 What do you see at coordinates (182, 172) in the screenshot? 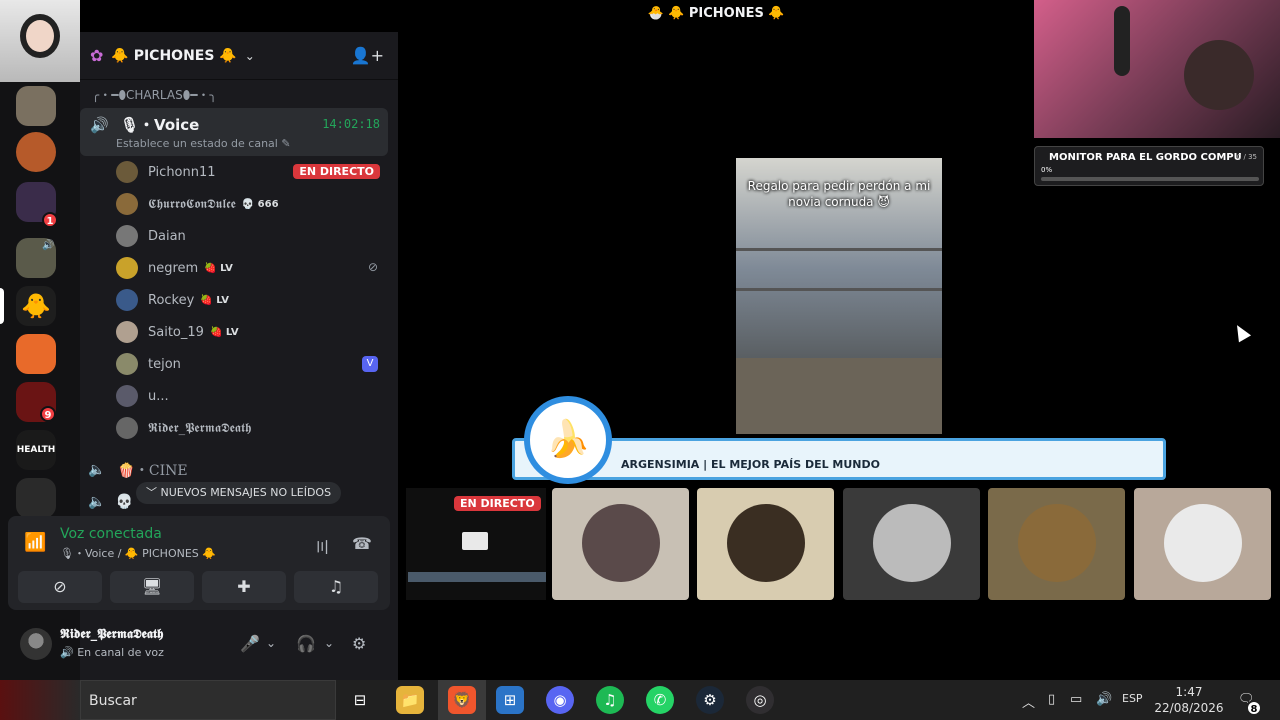
I see `member-name: Pichonn11` at bounding box center [182, 172].